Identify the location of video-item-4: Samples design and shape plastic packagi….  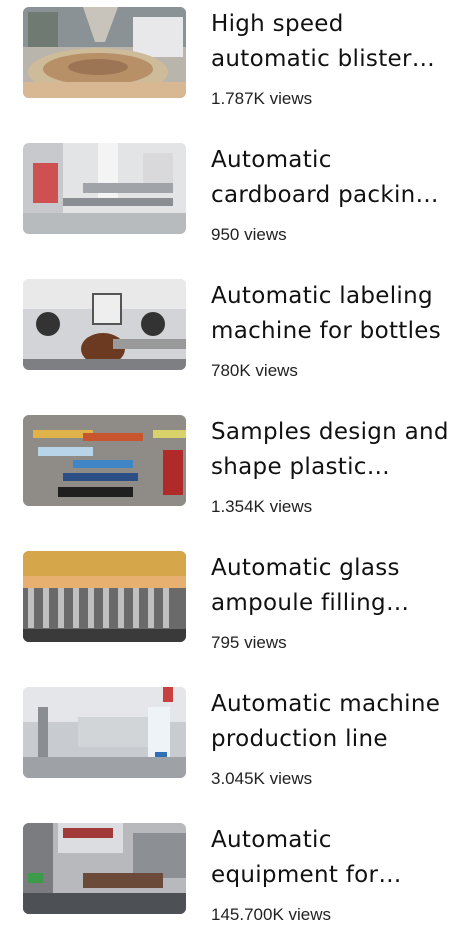
(230, 463).